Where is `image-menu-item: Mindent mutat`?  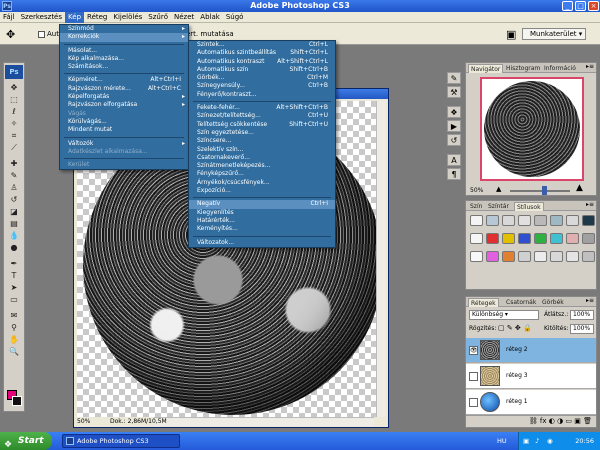
image-menu-item: Mindent mutat is located at coordinates (124, 130).